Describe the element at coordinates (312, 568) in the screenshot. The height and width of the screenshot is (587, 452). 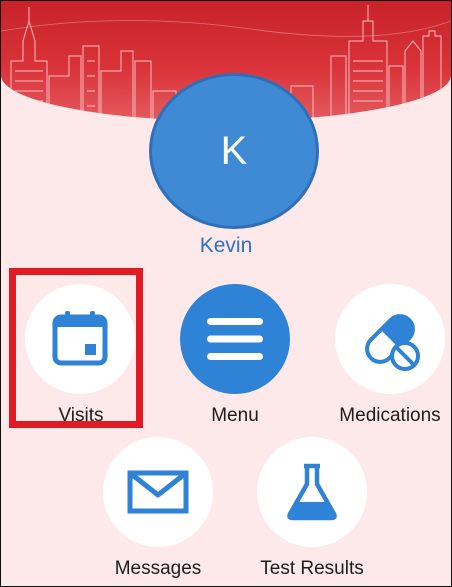
I see `test-results-label: Test Results` at that location.